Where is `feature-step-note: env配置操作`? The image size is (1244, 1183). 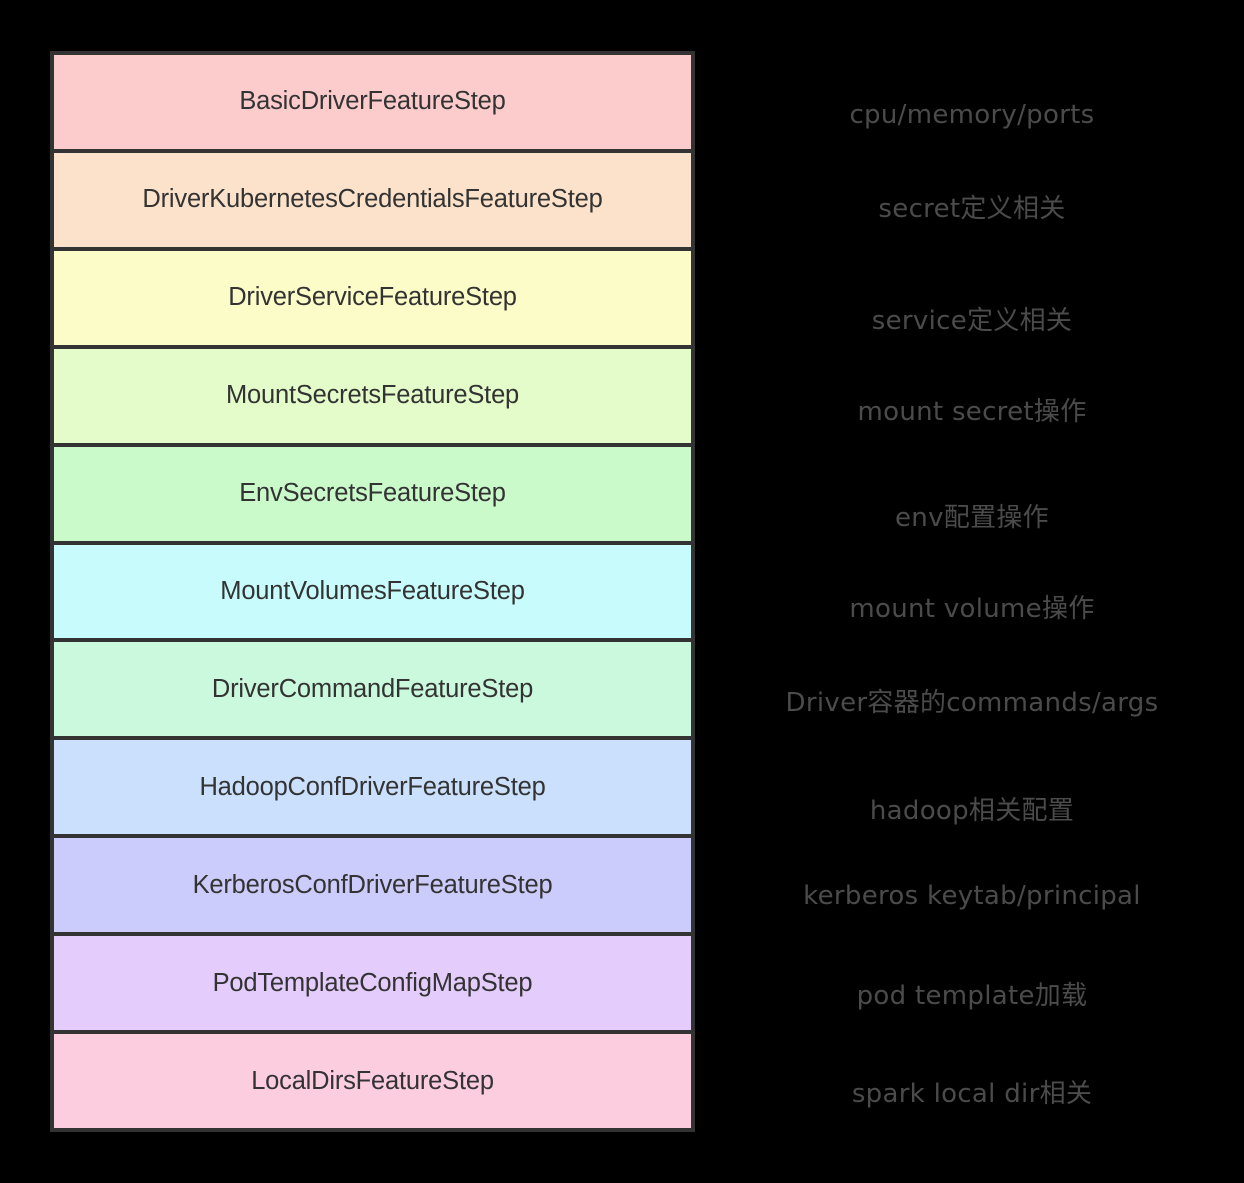
feature-step-note: env配置操作 is located at coordinates (972, 518).